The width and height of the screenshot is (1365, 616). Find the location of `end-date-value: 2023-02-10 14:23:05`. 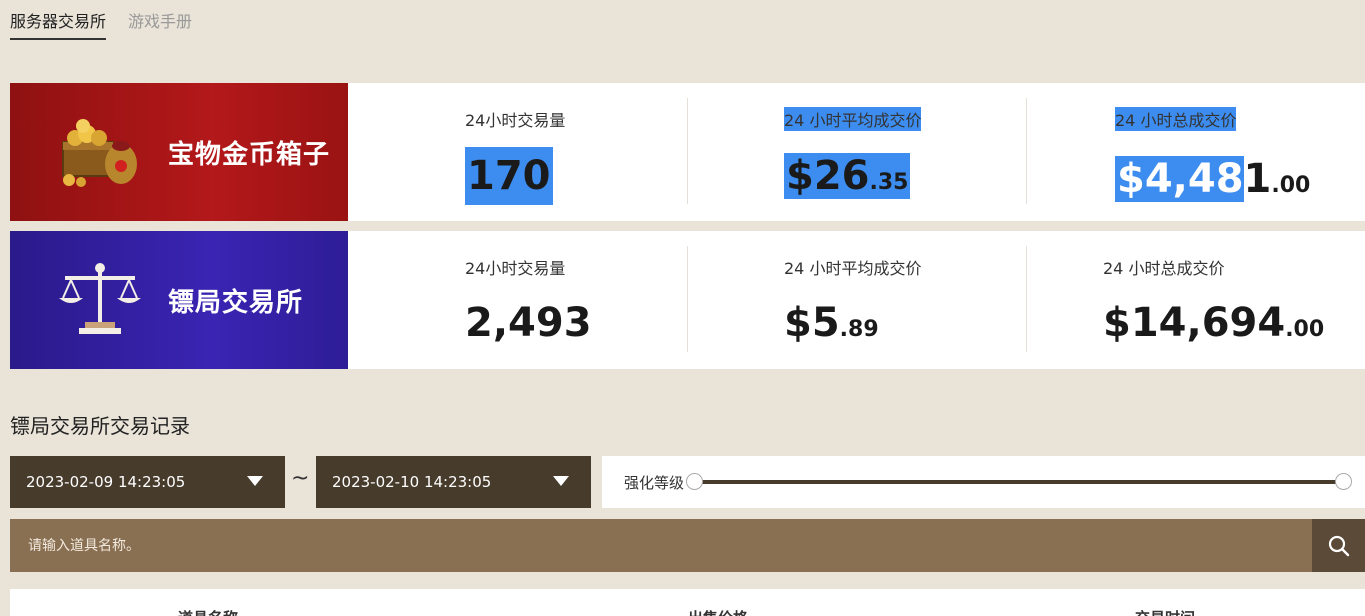

end-date-value: 2023-02-10 14:23:05 is located at coordinates (412, 482).